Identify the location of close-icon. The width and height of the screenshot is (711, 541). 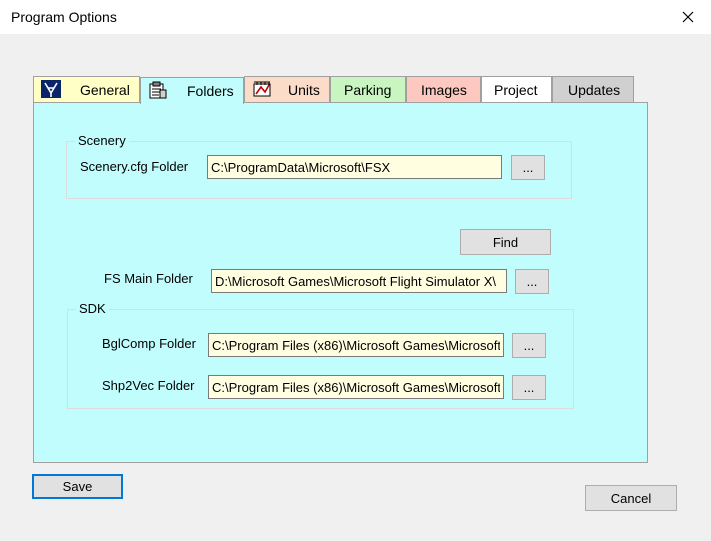
(688, 17).